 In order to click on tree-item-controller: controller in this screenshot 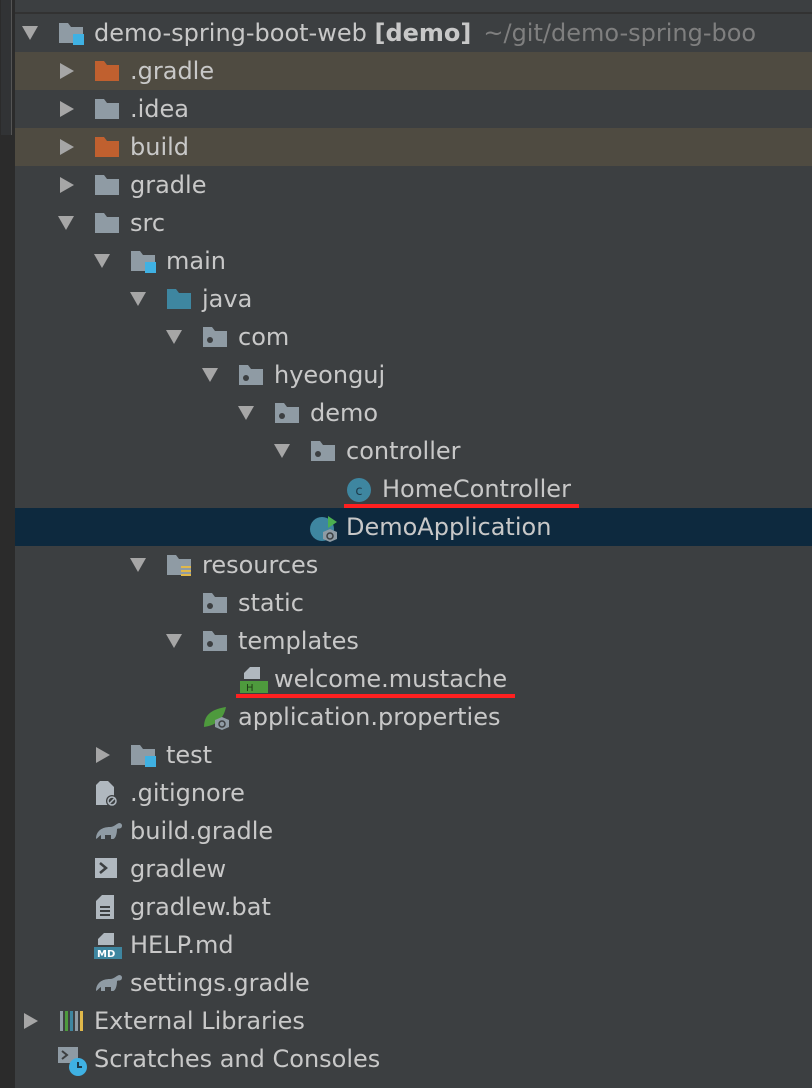, I will do `click(413, 451)`.